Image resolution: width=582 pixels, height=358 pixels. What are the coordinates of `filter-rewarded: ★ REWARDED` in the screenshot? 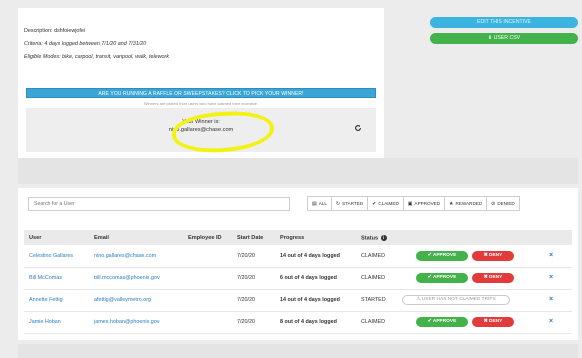 It's located at (466, 203).